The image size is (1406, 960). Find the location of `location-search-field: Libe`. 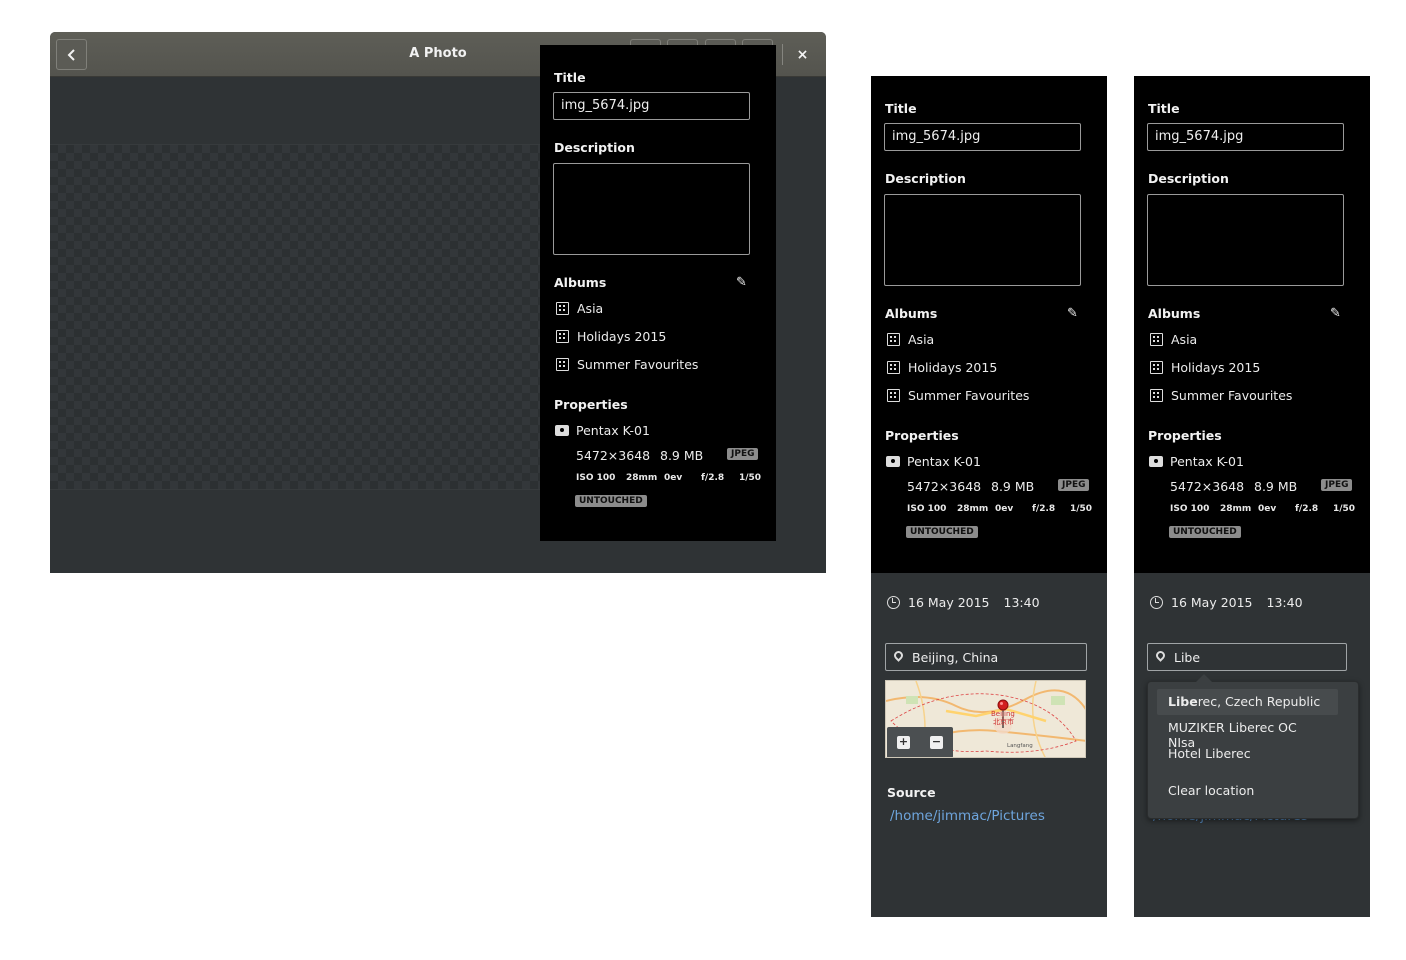

location-search-field: Libe is located at coordinates (1247, 657).